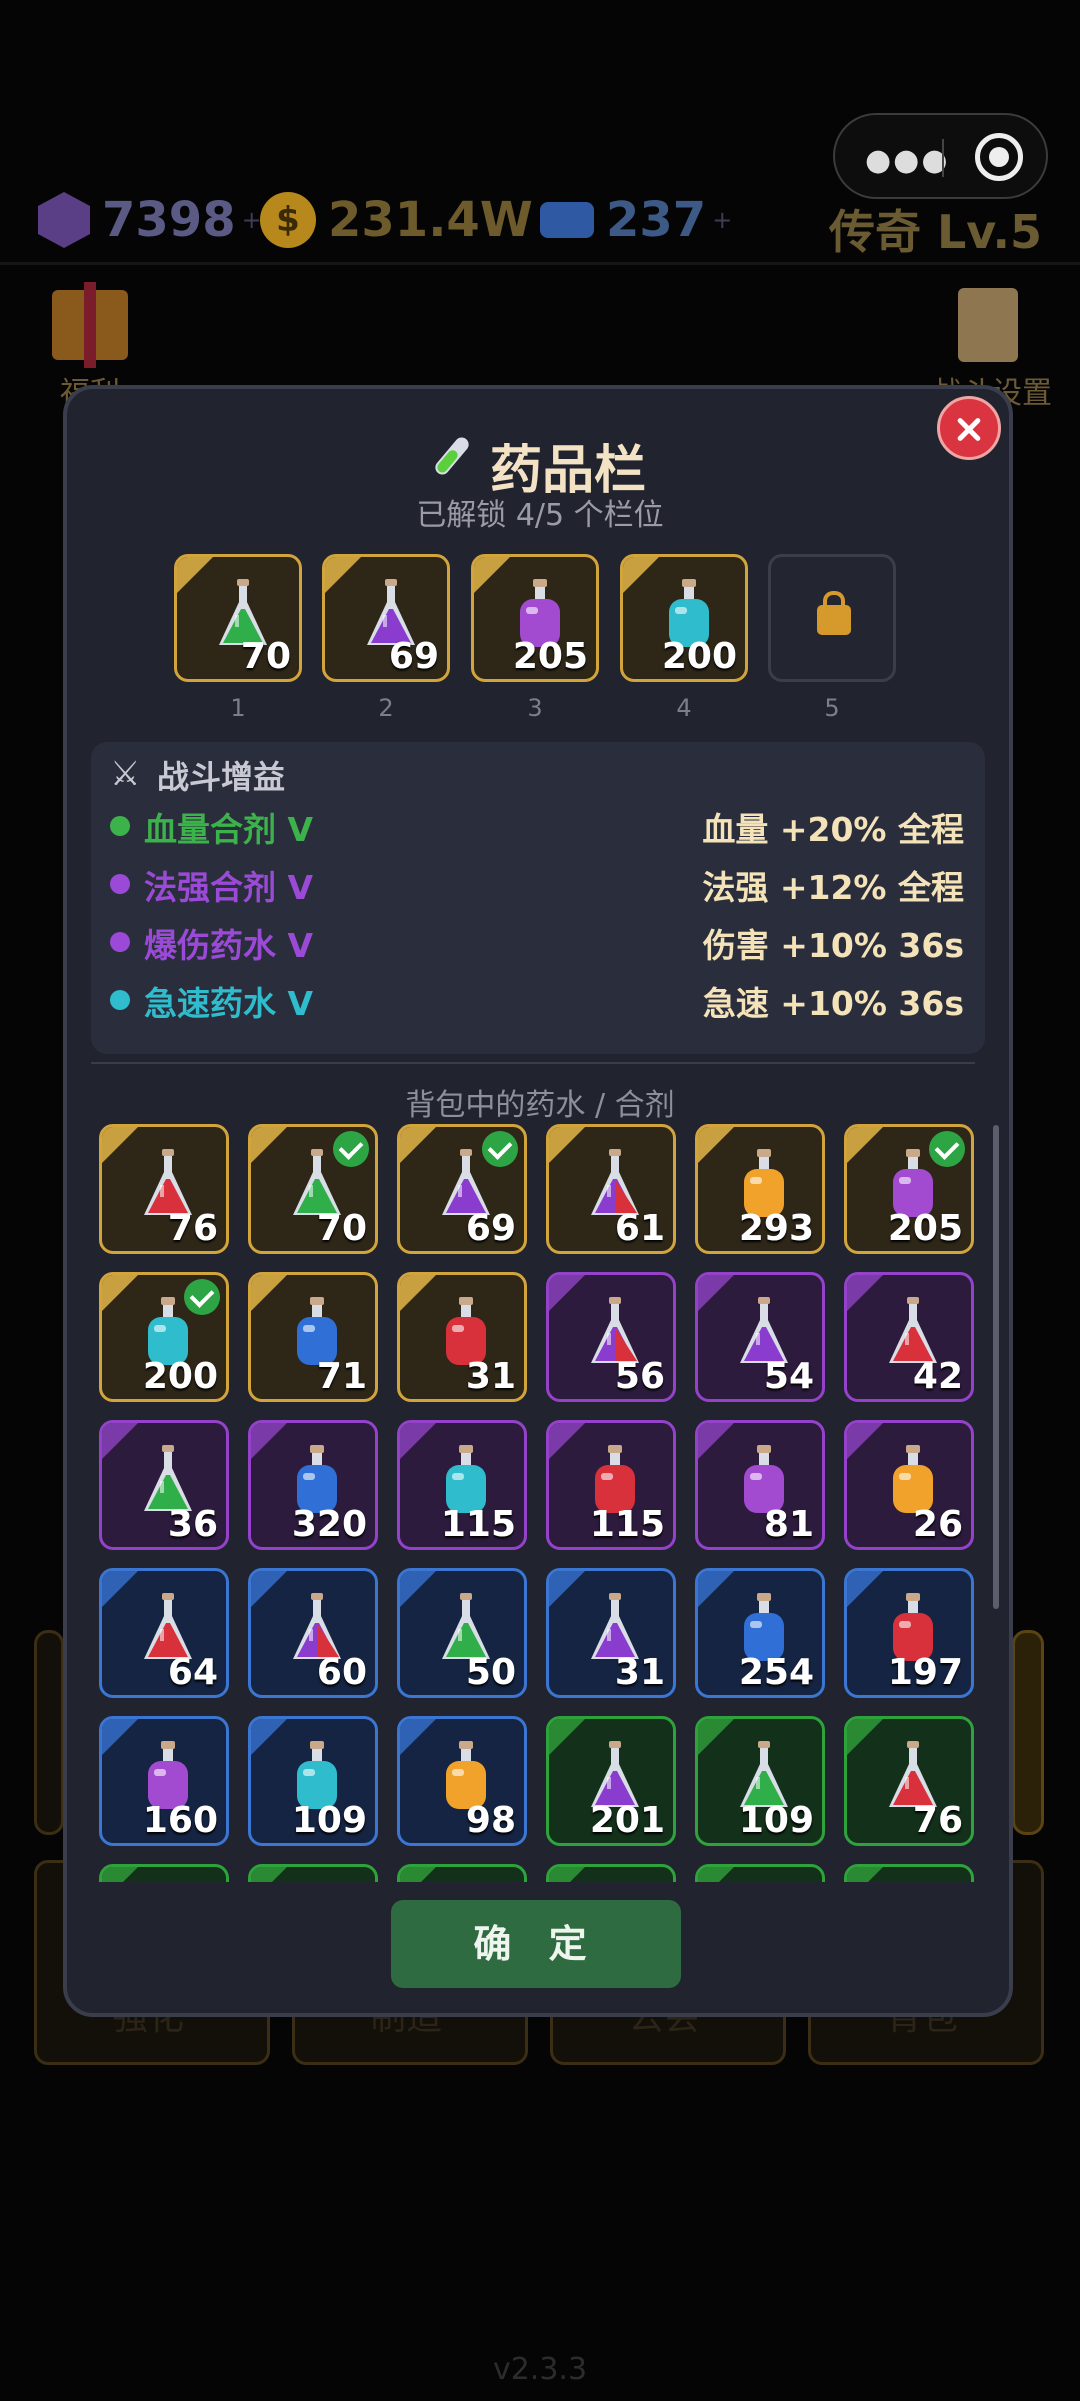  I want to click on item-count: 69, so click(490, 1228).